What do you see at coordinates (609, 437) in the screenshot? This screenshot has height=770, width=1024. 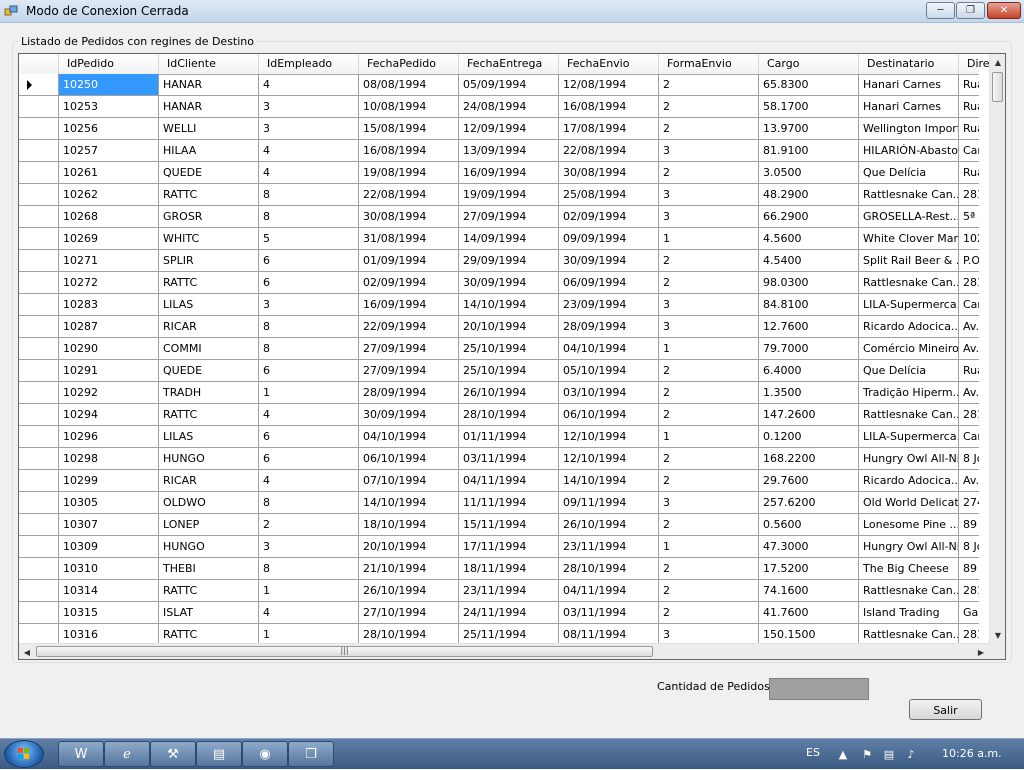 I see `table-cell: 12/10/1994` at bounding box center [609, 437].